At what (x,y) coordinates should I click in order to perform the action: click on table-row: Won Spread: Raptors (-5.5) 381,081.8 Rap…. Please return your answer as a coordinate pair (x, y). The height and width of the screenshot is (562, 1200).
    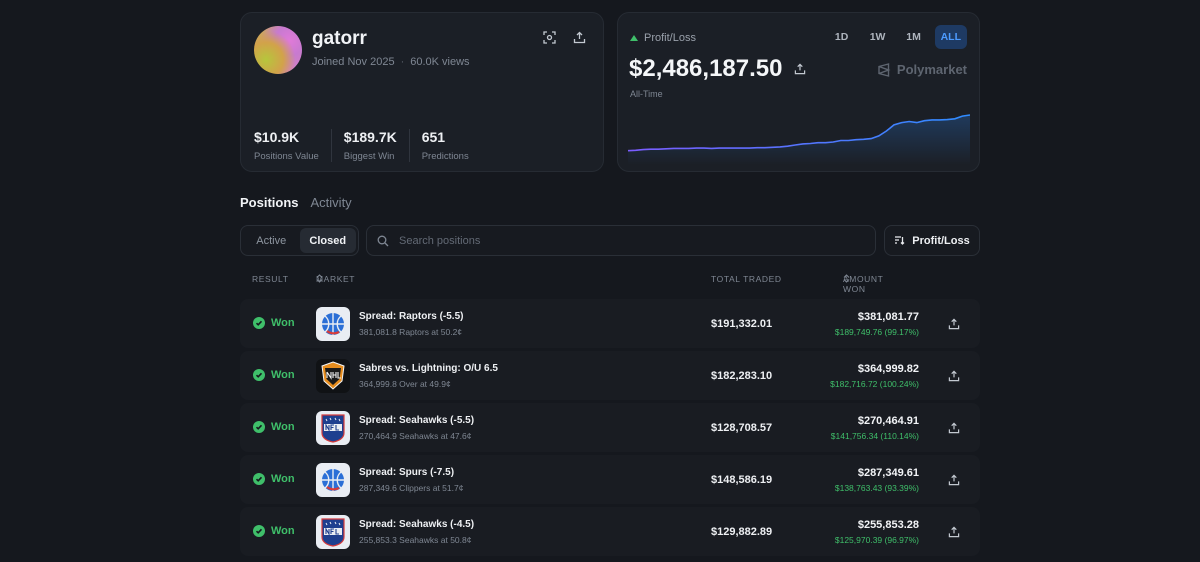
    Looking at the image, I should click on (610, 323).